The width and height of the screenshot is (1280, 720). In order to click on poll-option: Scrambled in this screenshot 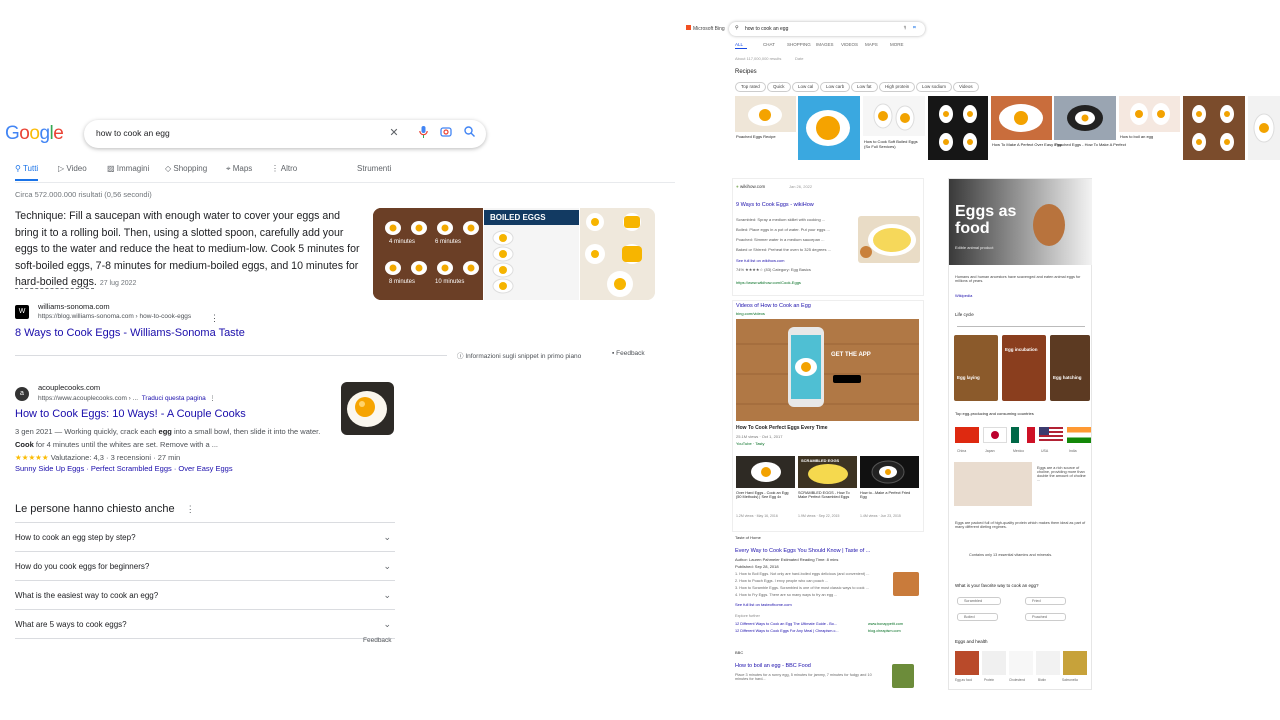, I will do `click(979, 601)`.